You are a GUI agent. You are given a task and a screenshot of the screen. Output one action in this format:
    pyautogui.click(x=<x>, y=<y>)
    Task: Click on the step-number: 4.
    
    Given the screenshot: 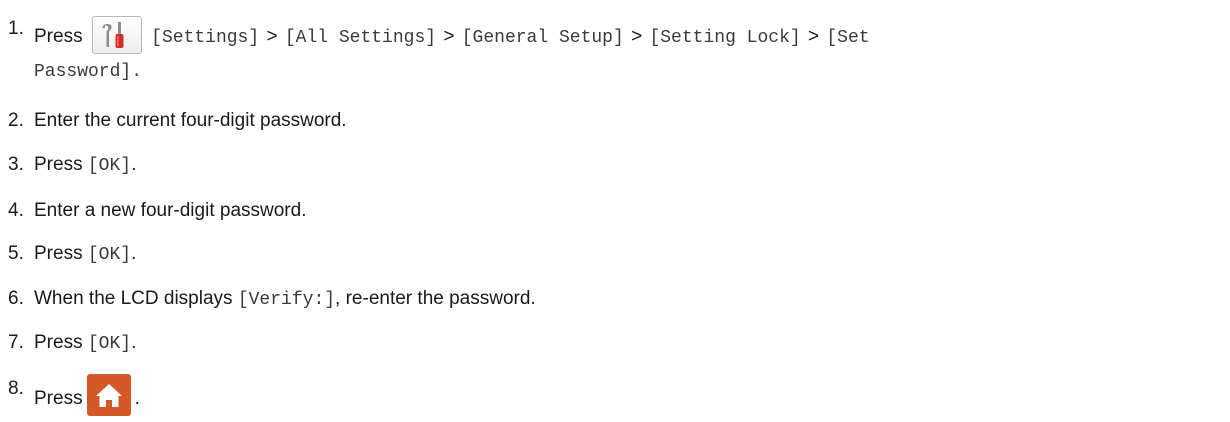 What is the action you would take?
    pyautogui.click(x=16, y=210)
    